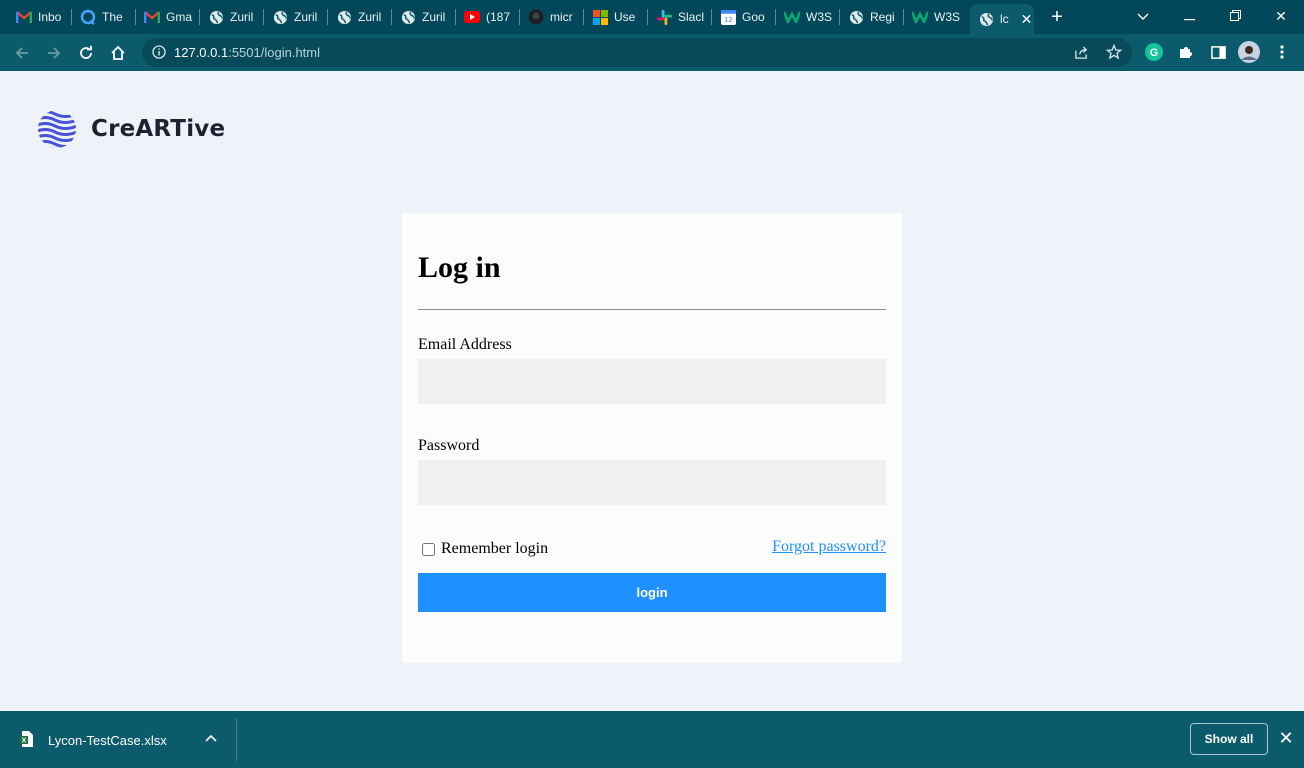 The image size is (1304, 768). I want to click on title-divider, so click(652, 309).